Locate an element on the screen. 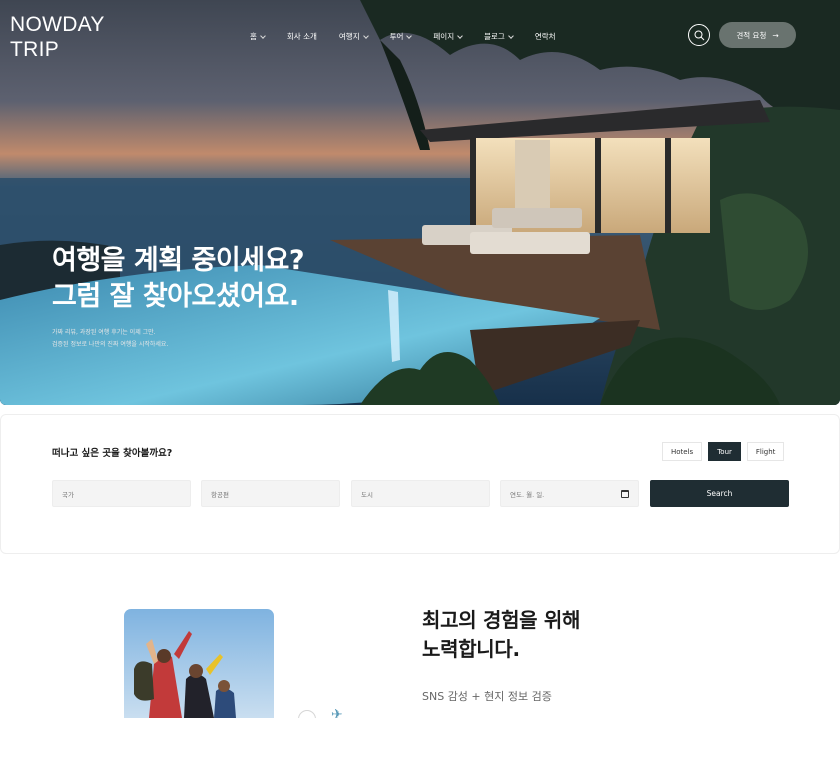 The image size is (840, 764). date-placeholder: 연도. 월. 일. is located at coordinates (527, 494).